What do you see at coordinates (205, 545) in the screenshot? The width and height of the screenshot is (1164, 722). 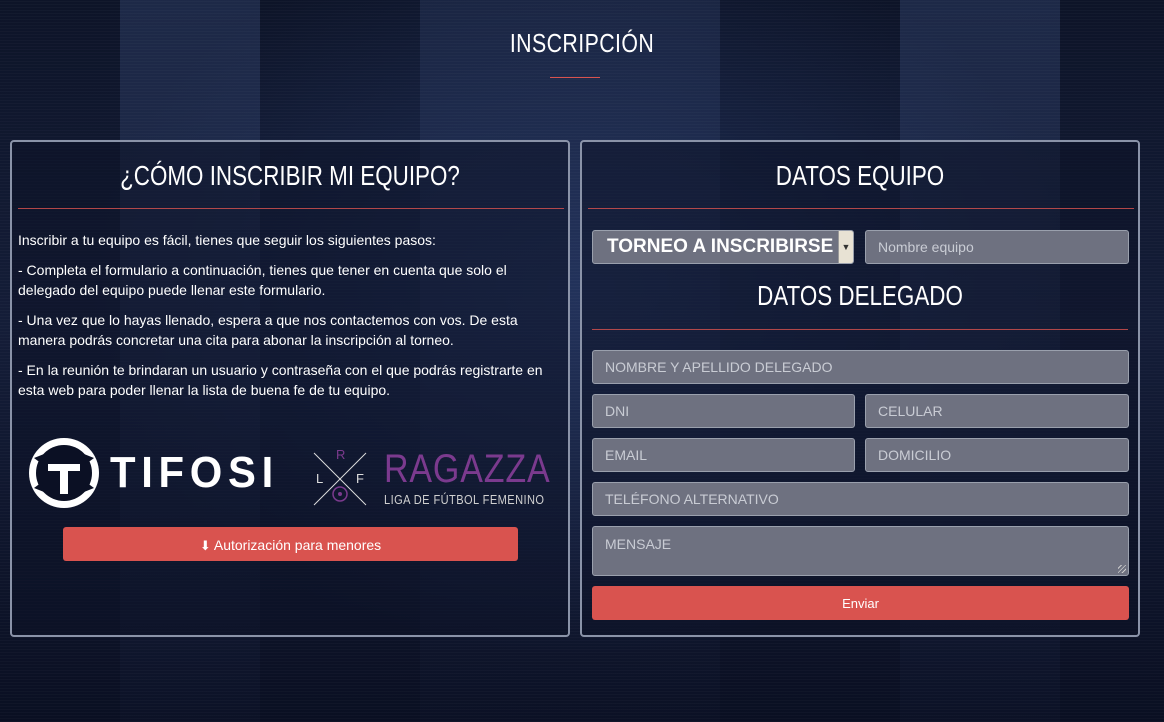 I see `download-icon: ⬇` at bounding box center [205, 545].